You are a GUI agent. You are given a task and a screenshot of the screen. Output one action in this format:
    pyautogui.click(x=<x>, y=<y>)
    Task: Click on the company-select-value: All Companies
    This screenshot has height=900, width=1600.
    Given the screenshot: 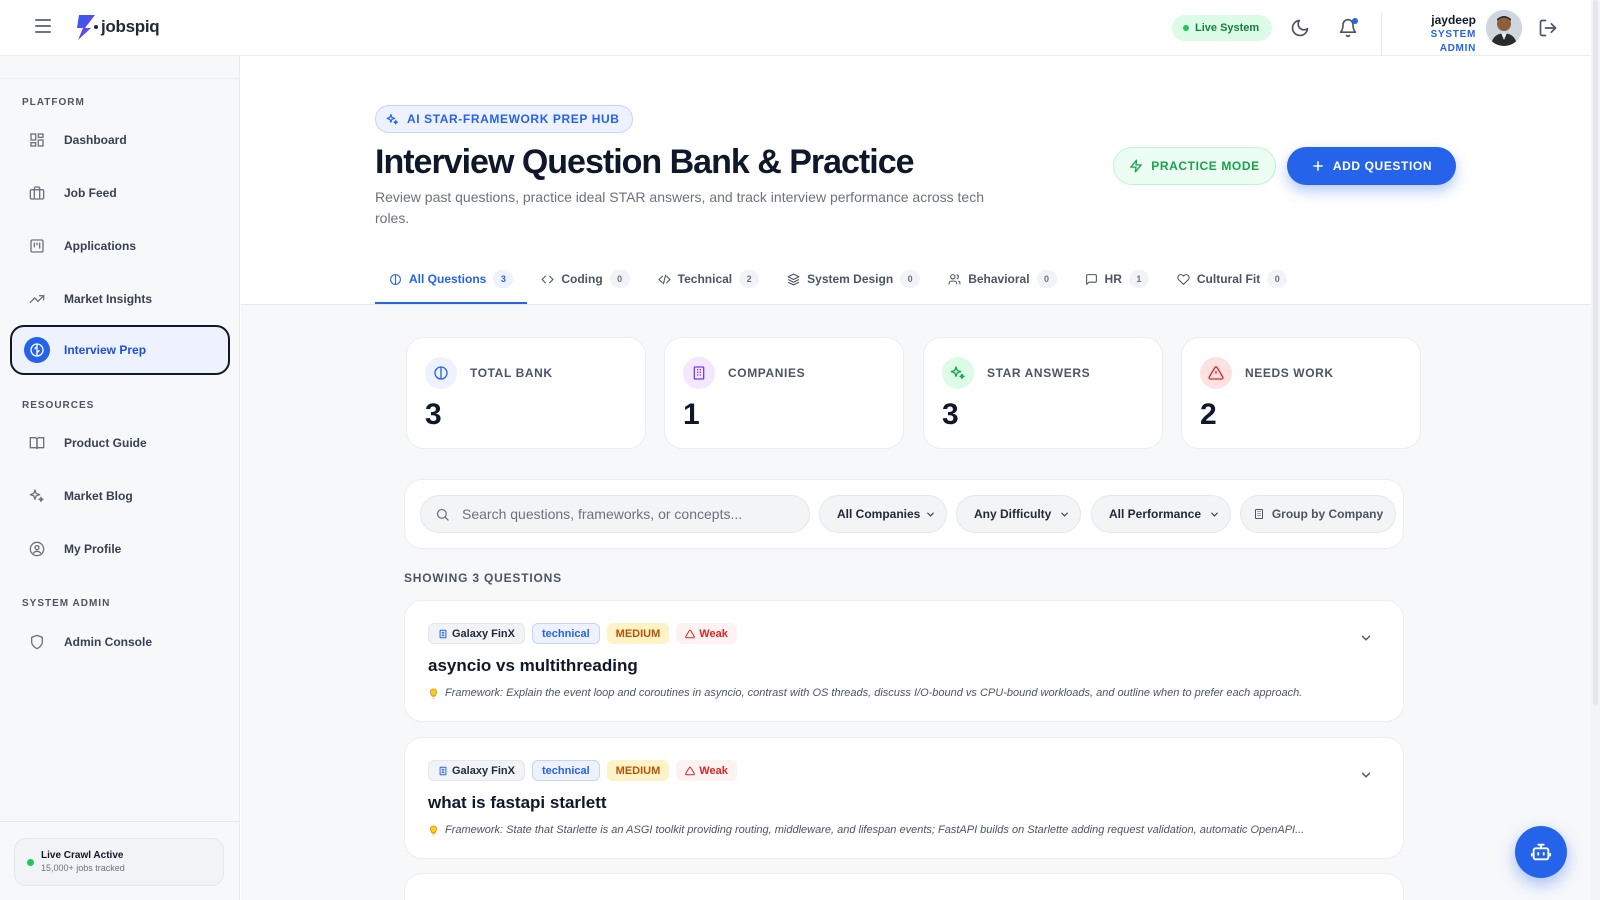 What is the action you would take?
    pyautogui.click(x=879, y=514)
    